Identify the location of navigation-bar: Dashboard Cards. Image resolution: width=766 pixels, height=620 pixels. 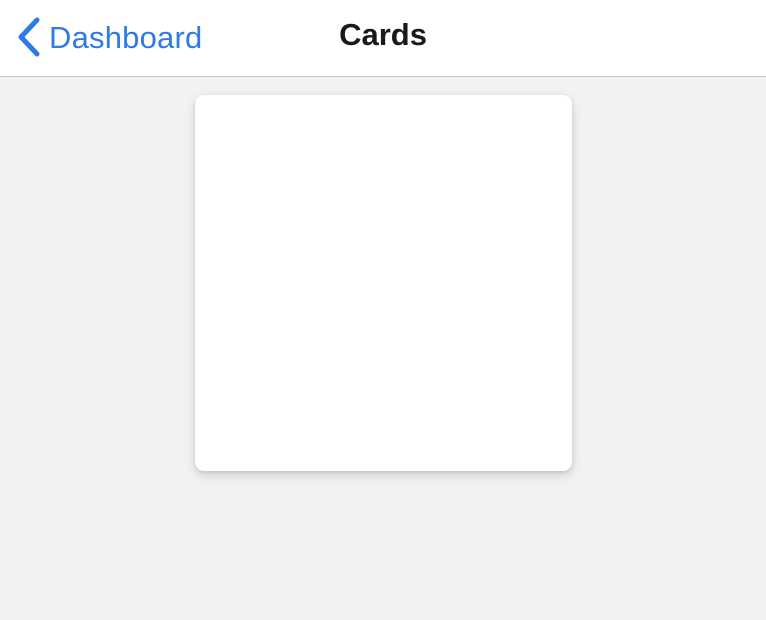
(383, 38).